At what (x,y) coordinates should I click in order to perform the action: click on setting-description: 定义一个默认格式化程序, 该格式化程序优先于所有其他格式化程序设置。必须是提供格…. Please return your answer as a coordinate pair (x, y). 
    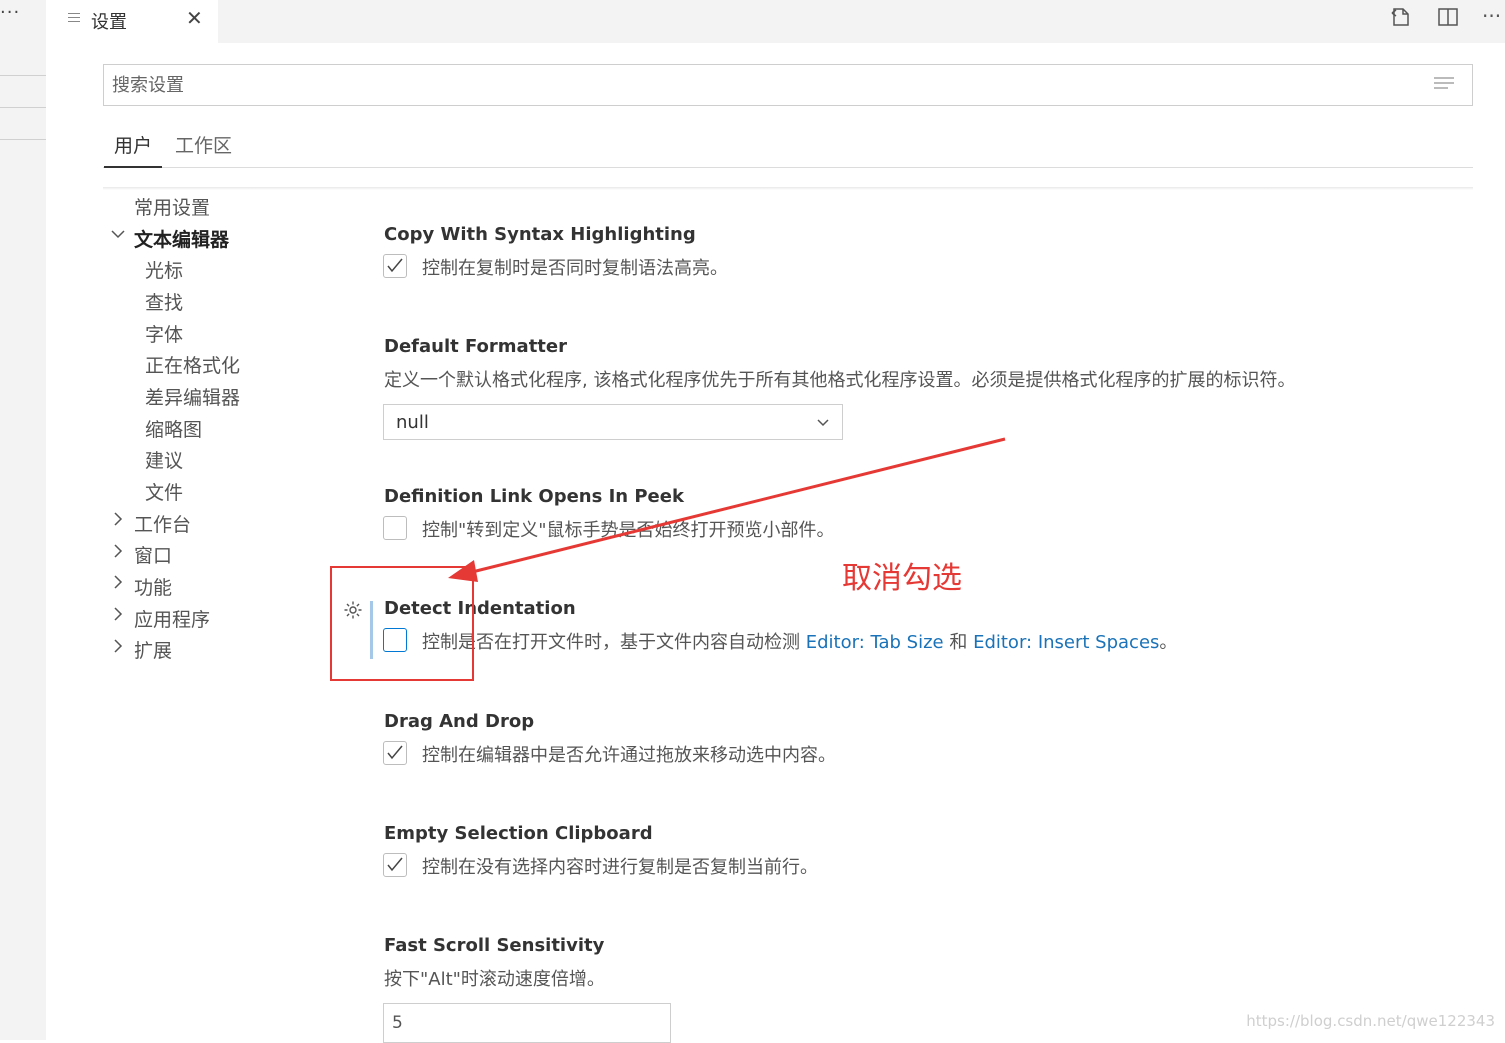
    Looking at the image, I should click on (840, 380).